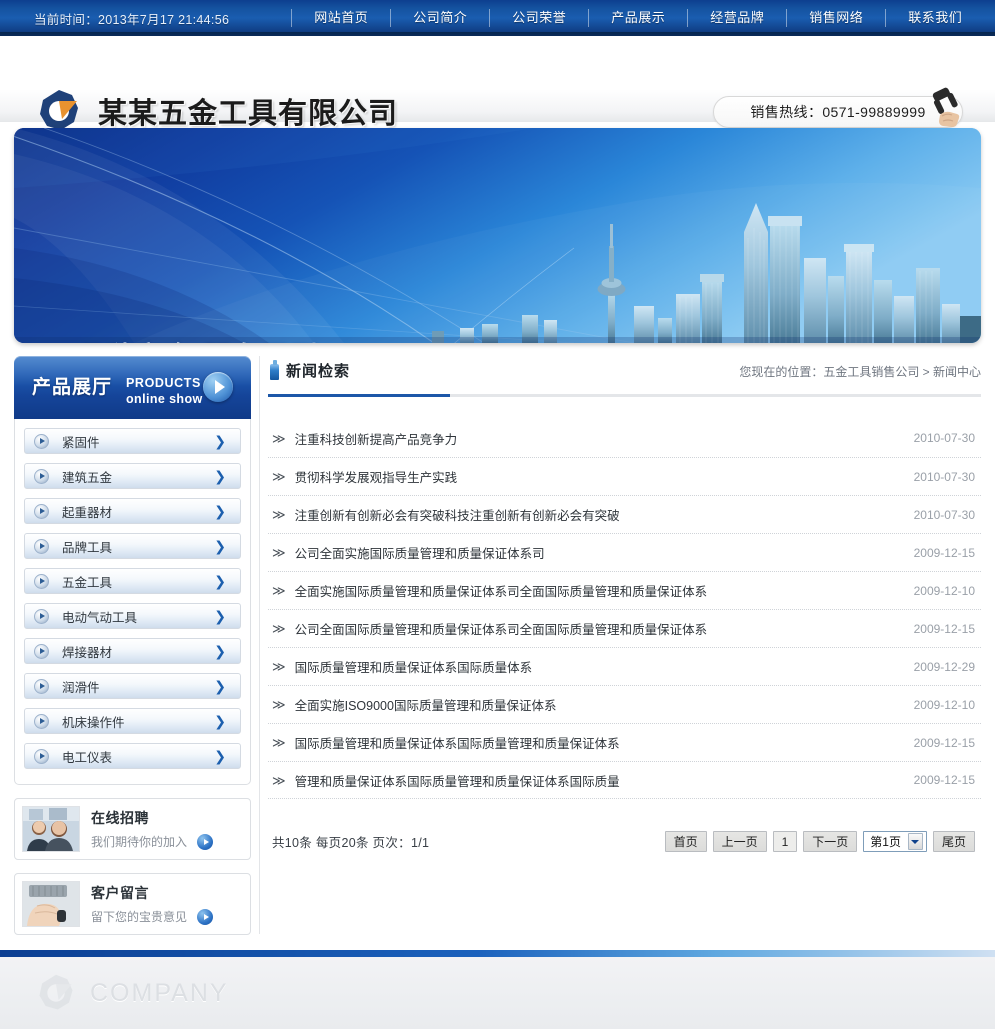 The height and width of the screenshot is (1029, 995). What do you see at coordinates (132, 756) in the screenshot?
I see `sidebar-item-electrical-instruments: 电工仪表 ❯` at bounding box center [132, 756].